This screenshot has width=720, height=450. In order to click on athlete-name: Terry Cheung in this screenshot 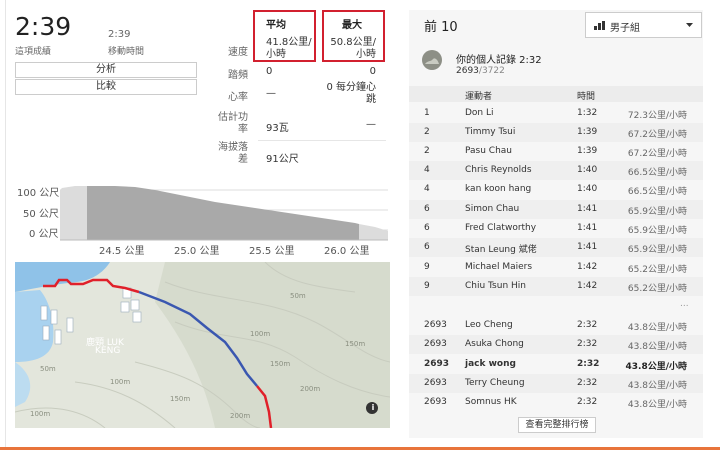, I will do `click(495, 383)`.